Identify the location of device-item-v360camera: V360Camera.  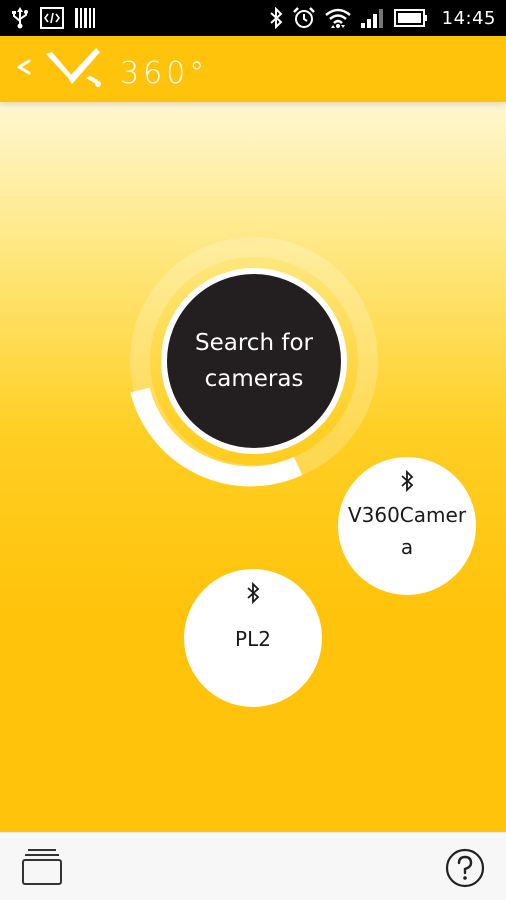
(407, 526).